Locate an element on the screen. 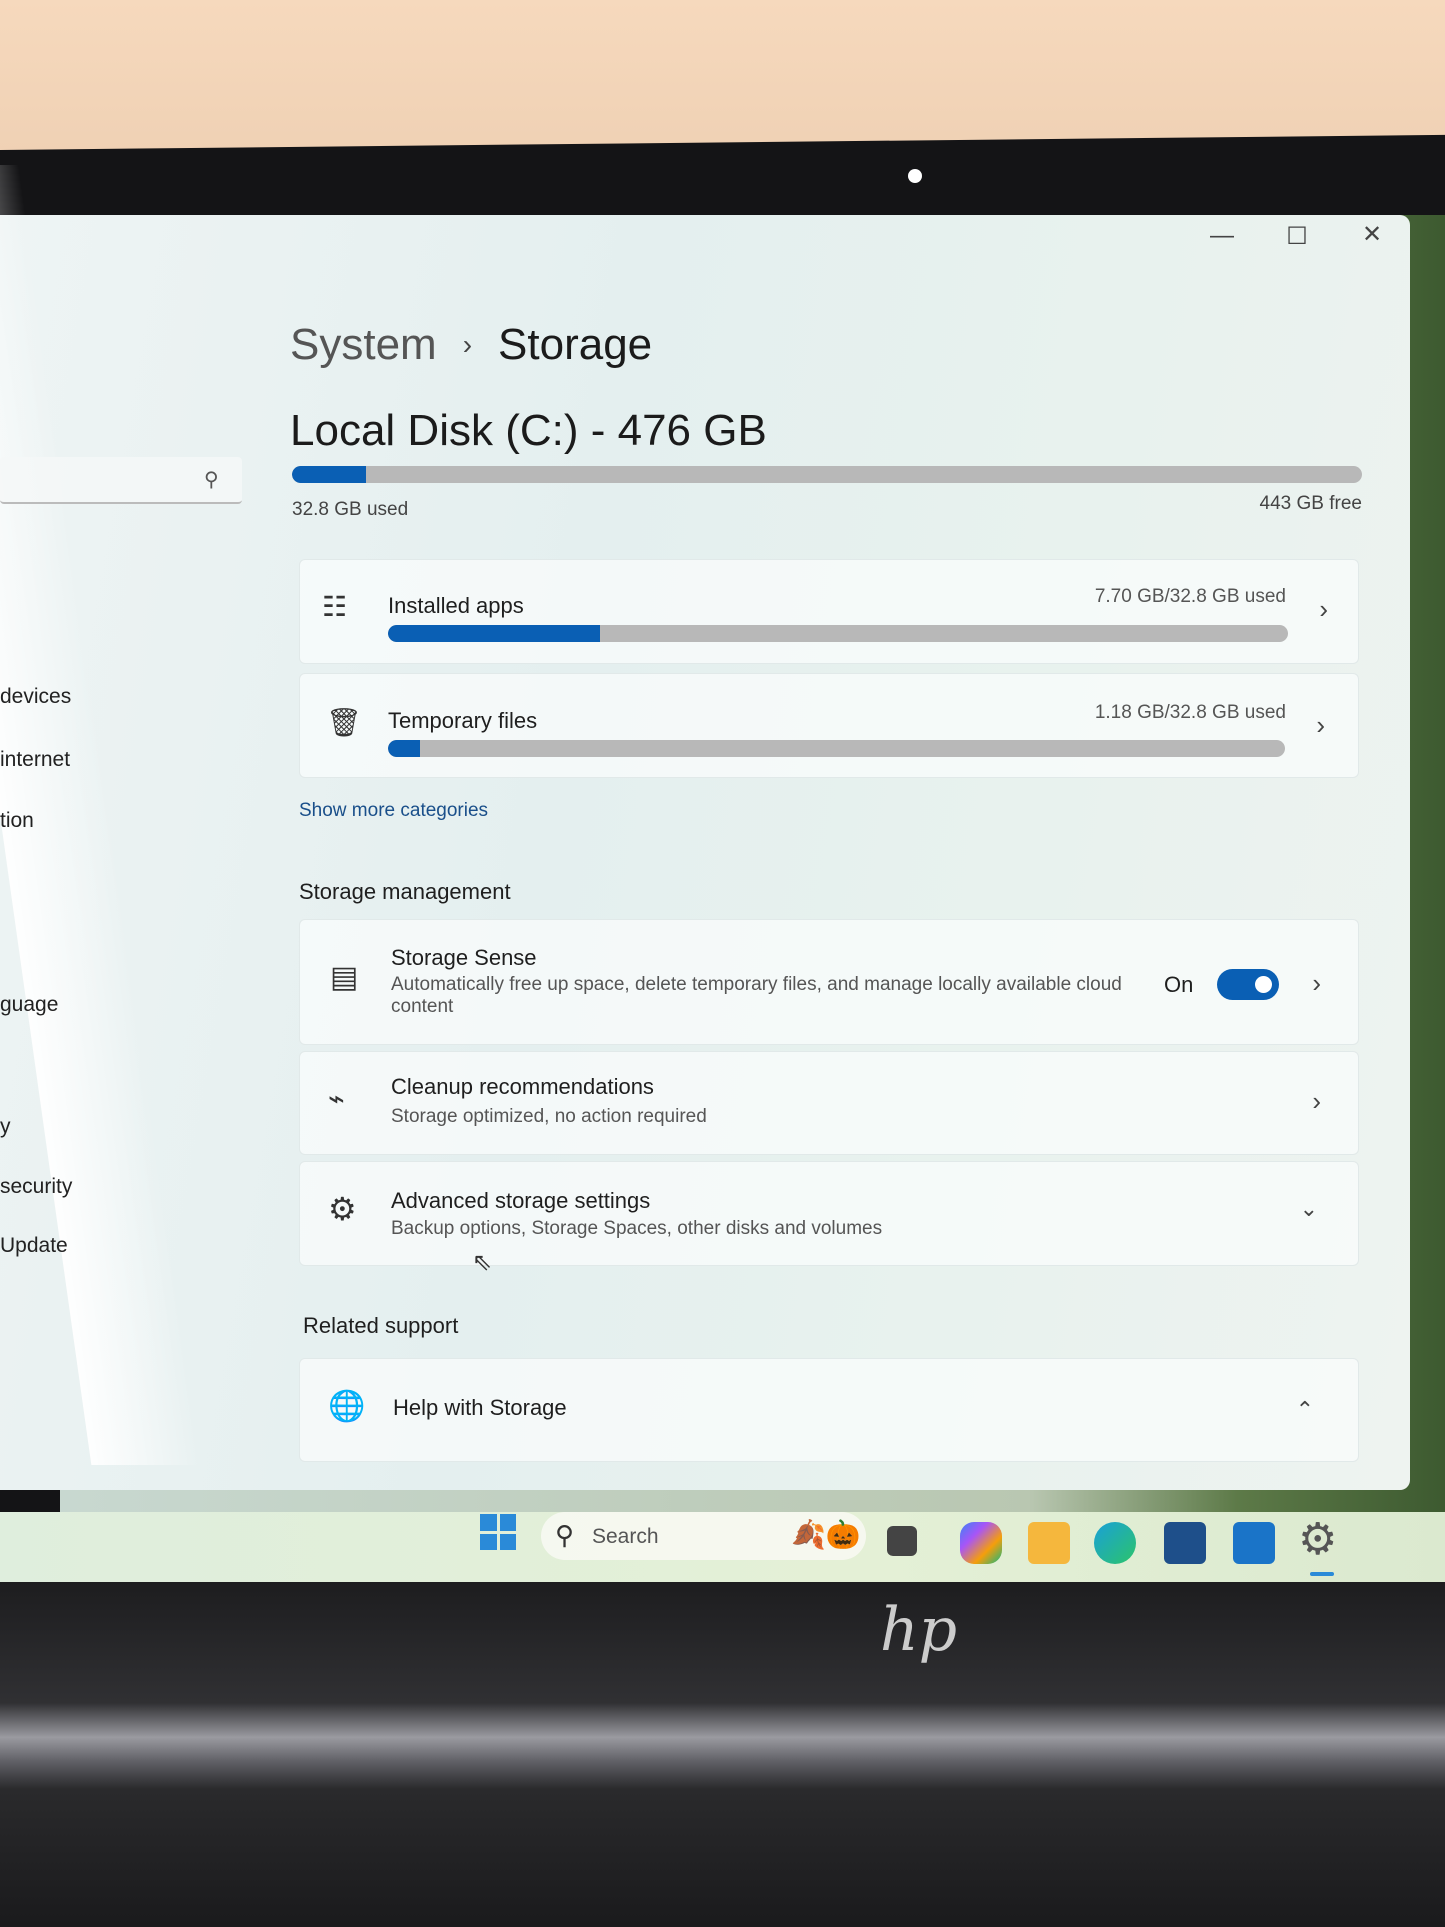  sidebar-item: Update is located at coordinates (34, 1246).